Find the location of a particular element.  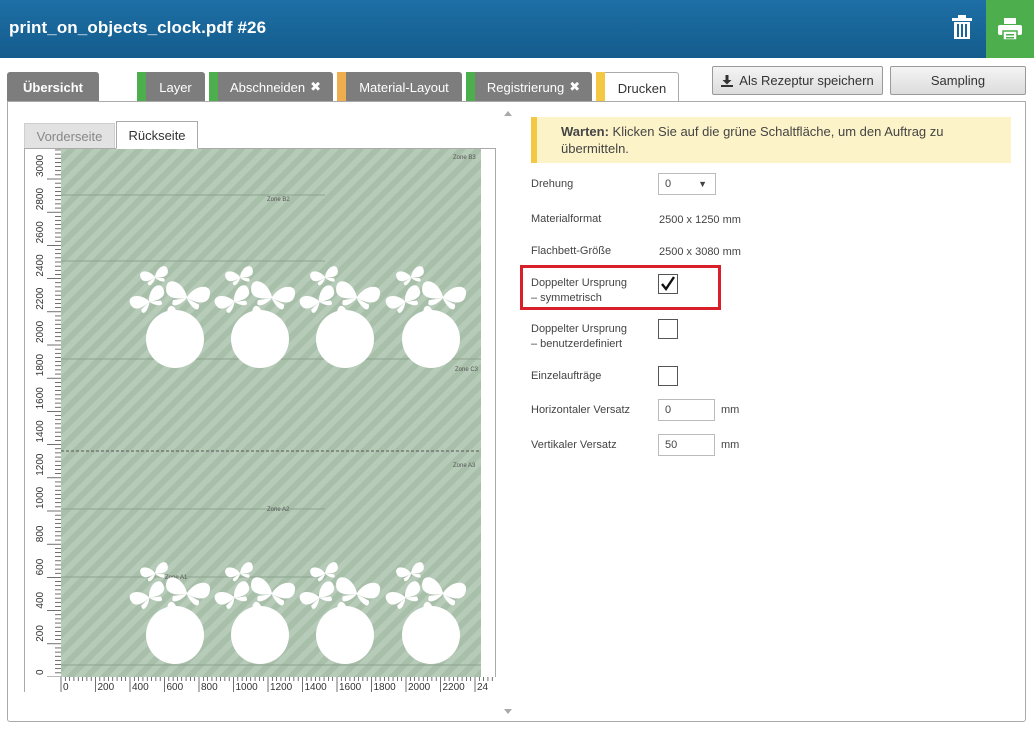

zone-label: Zone B2 is located at coordinates (278, 200).